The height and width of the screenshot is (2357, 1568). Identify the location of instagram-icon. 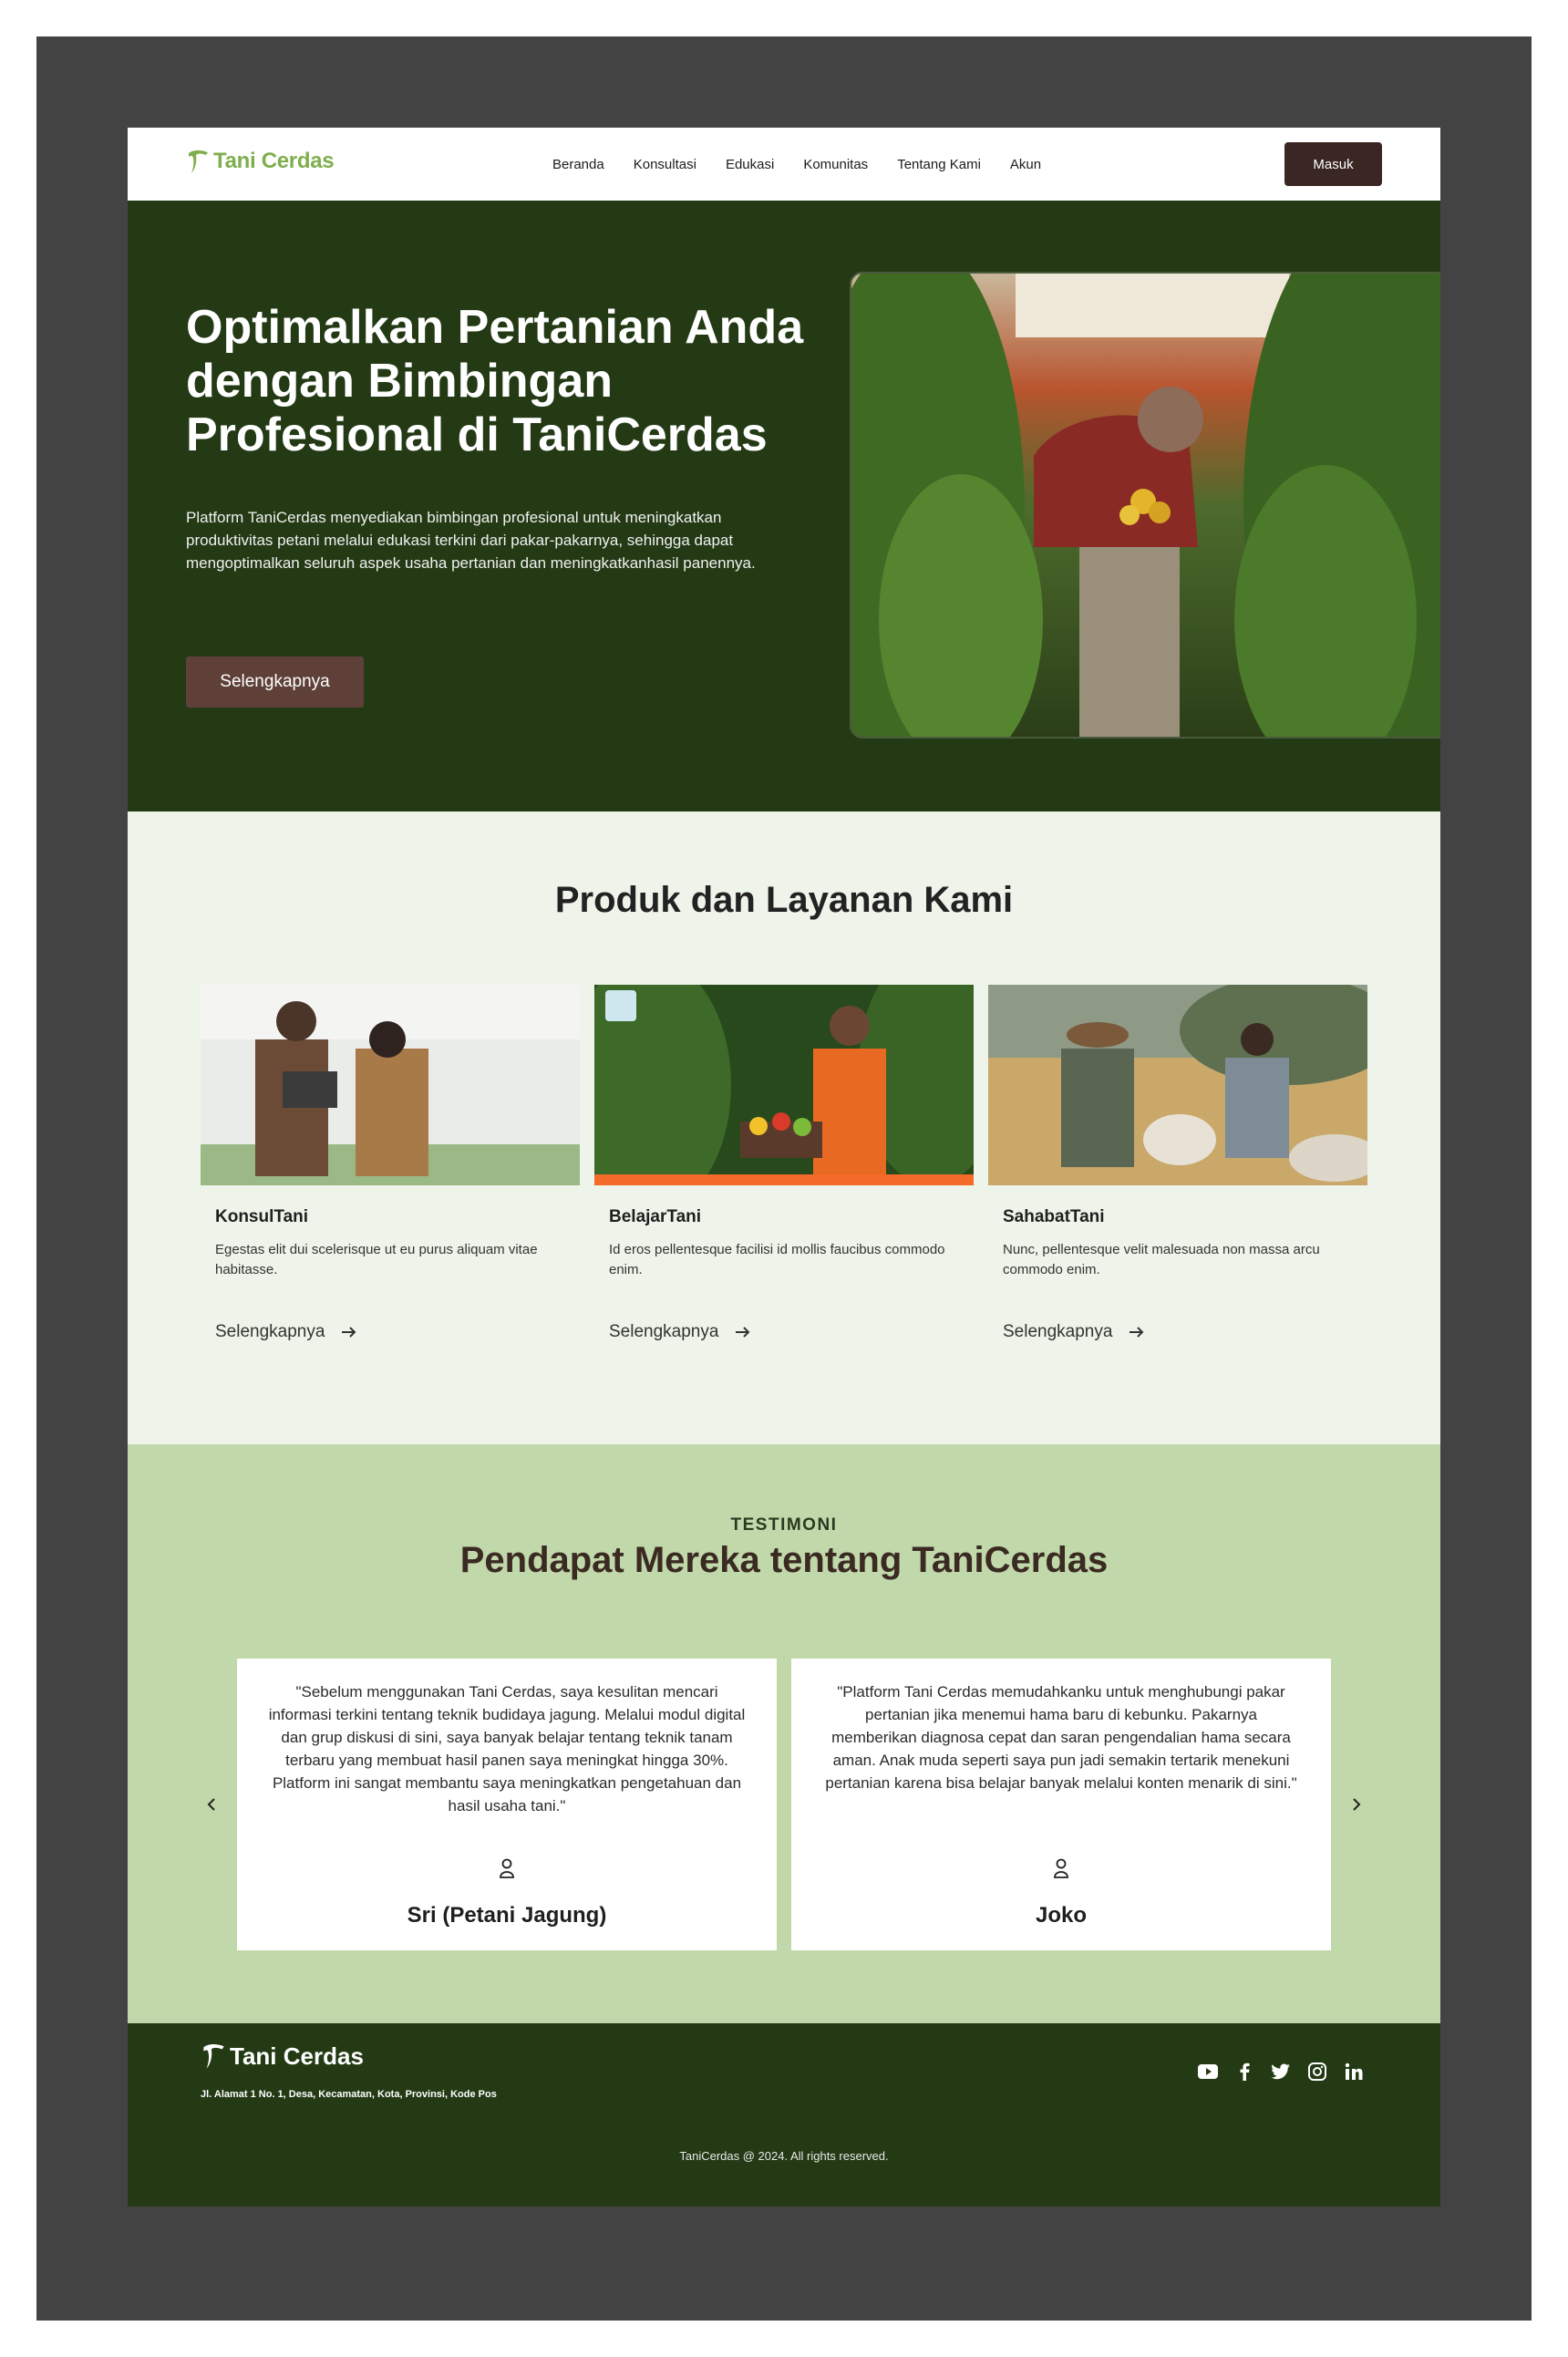
(1317, 2072).